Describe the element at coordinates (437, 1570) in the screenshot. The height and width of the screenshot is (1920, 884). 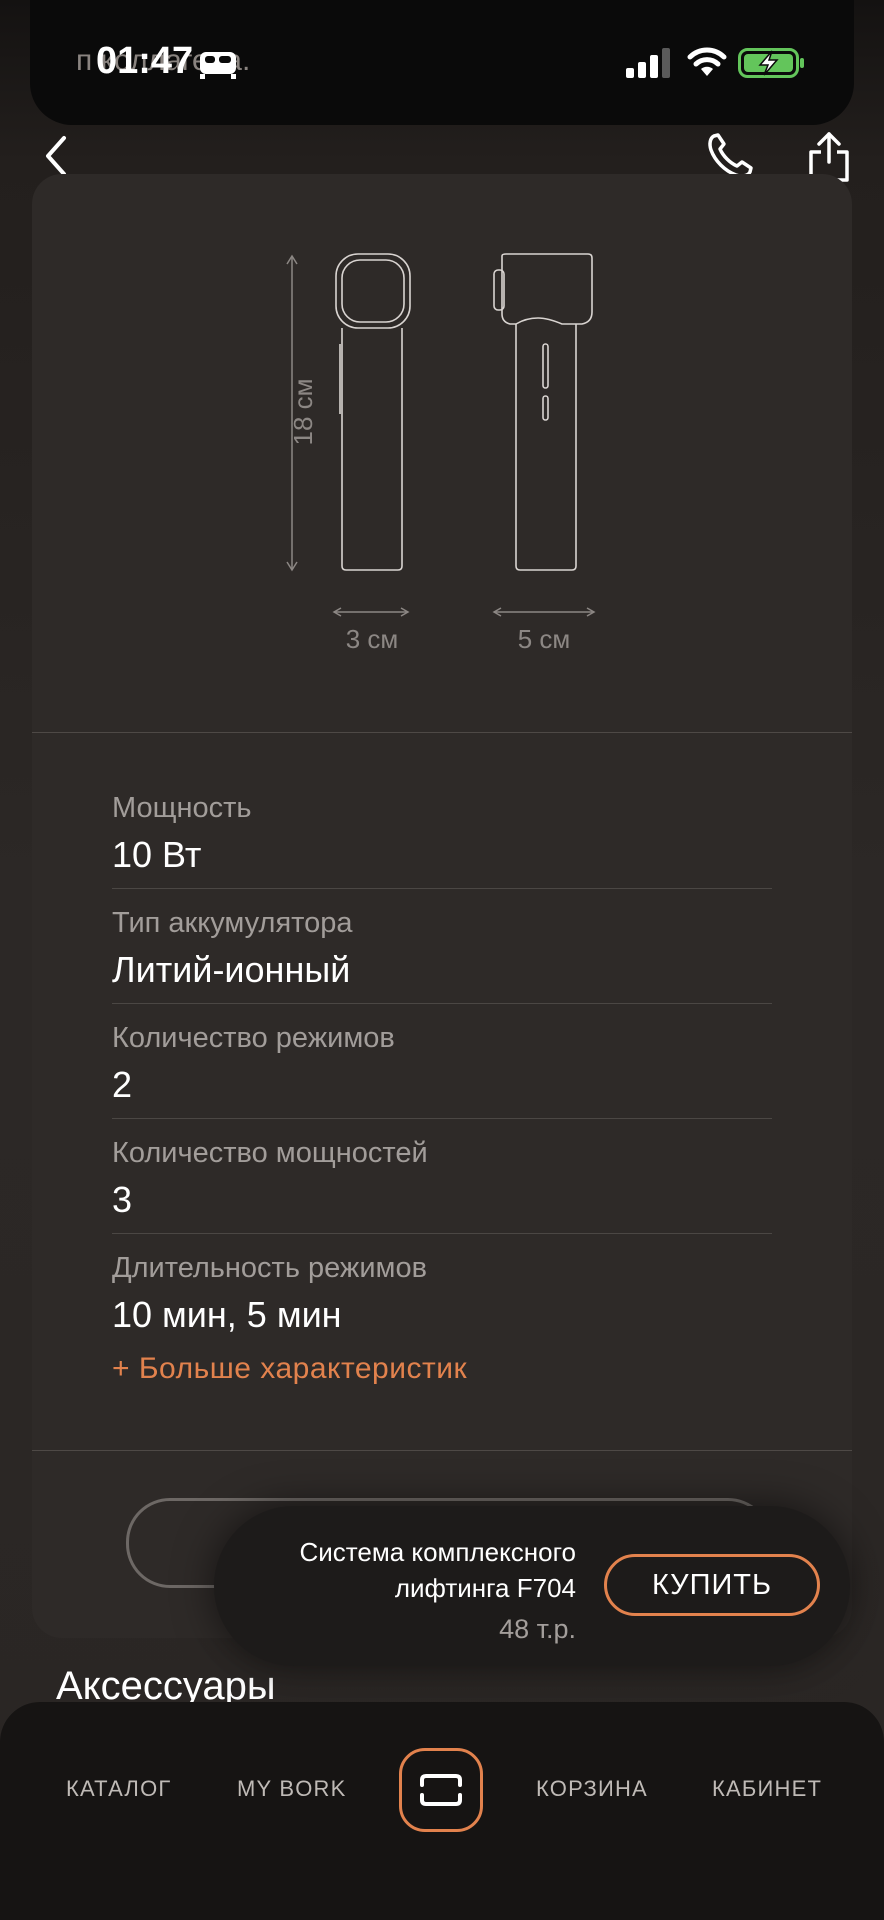
I see `product-name: Система комплексного лифтинга F704` at that location.